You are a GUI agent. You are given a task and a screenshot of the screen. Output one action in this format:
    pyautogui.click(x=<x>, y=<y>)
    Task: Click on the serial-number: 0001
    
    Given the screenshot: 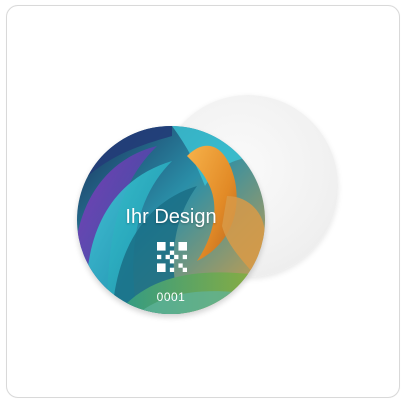 What is the action you would take?
    pyautogui.click(x=171, y=297)
    